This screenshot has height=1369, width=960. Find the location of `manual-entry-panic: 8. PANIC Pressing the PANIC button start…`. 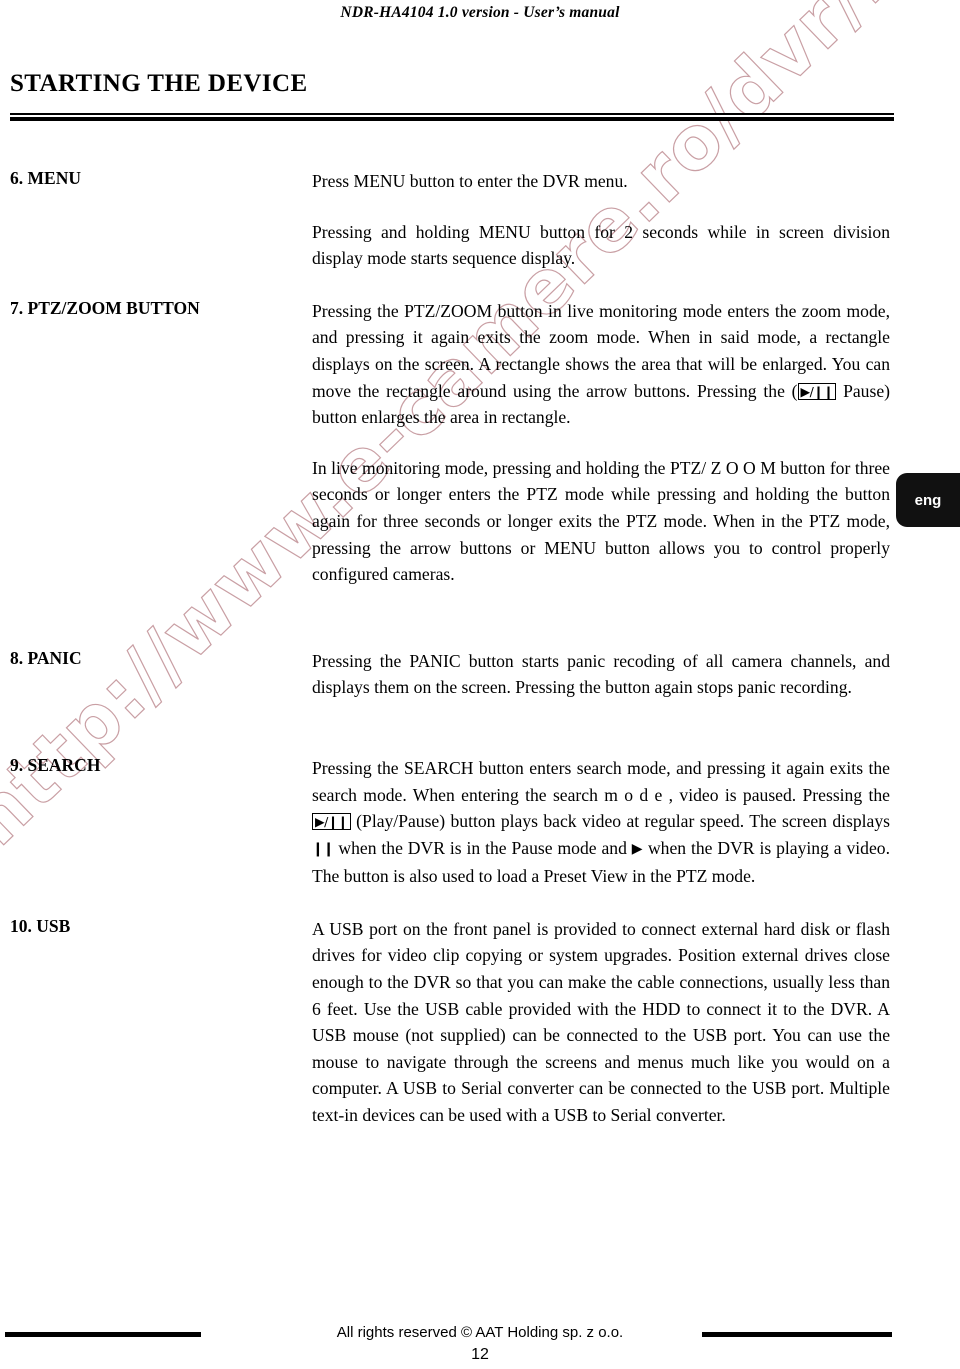

manual-entry-panic: 8. PANIC Pressing the PANIC button start… is located at coordinates (480, 674).